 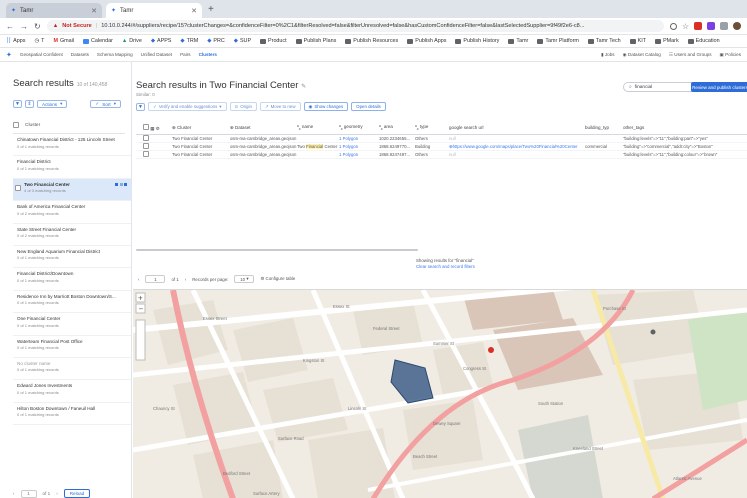 I want to click on reload-icon: ↻, so click(x=37, y=26).